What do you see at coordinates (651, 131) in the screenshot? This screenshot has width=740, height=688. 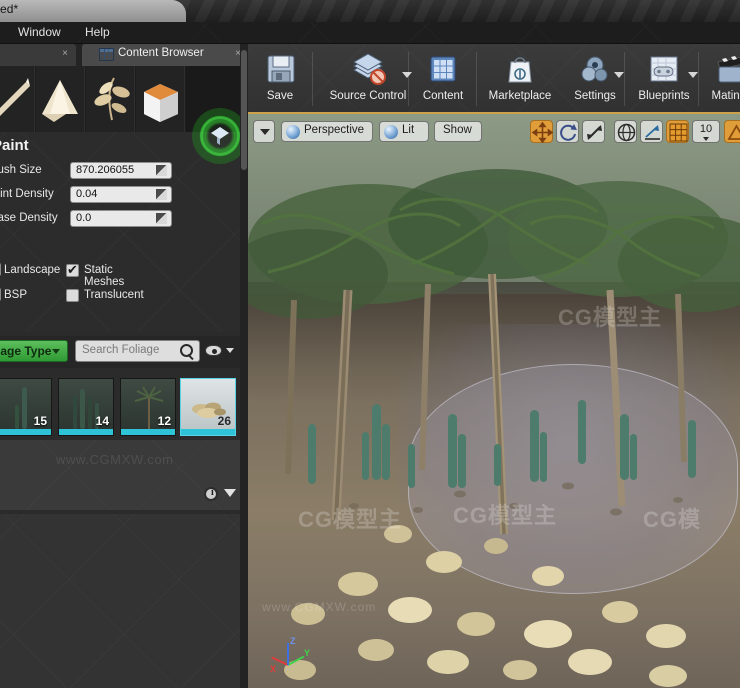 I see `surface-snap-toggle-button` at bounding box center [651, 131].